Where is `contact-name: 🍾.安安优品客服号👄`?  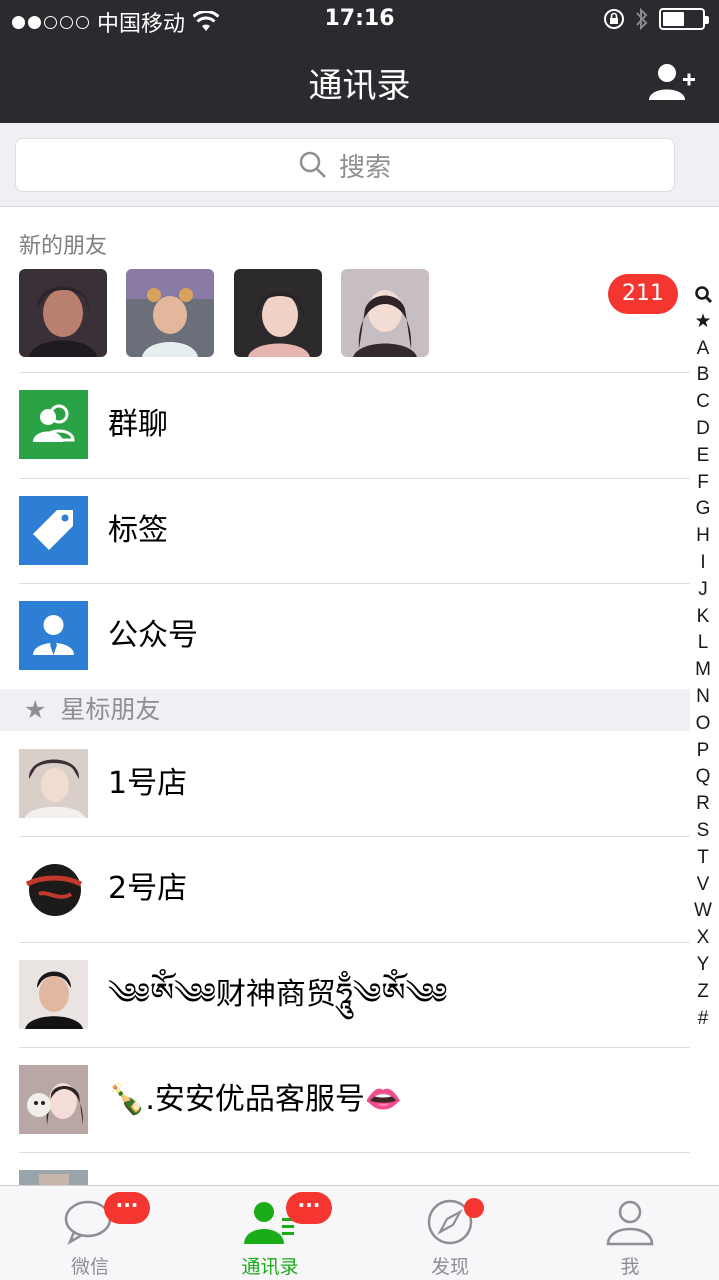 contact-name: 🍾.安安优品客服号👄 is located at coordinates (255, 1099).